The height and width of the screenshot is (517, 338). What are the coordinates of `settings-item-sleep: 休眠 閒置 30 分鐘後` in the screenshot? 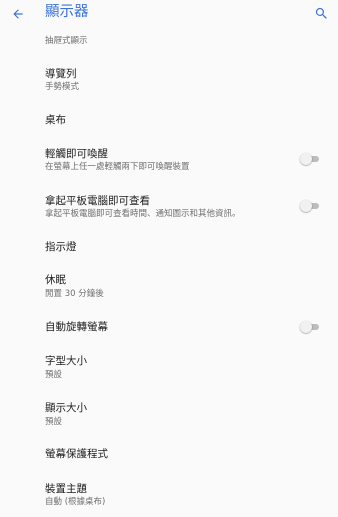 It's located at (169, 286).